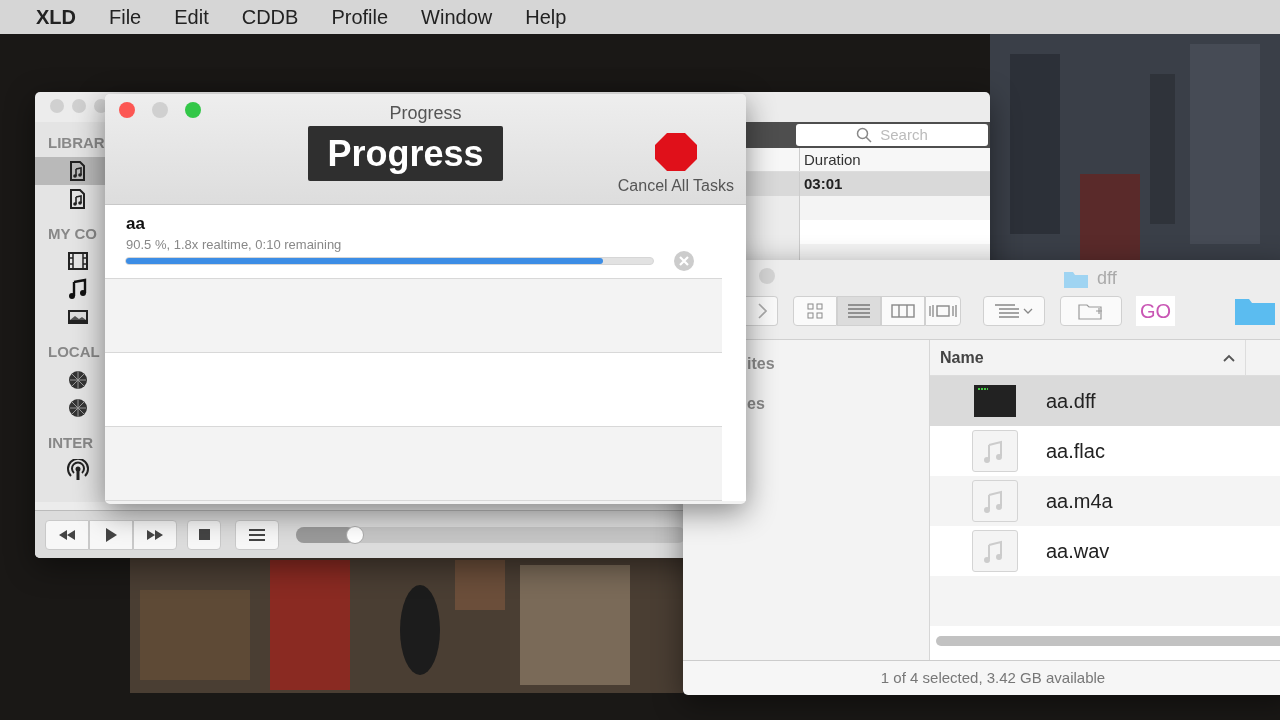 This screenshot has height=720, width=1280. I want to click on play-icon, so click(111, 534).